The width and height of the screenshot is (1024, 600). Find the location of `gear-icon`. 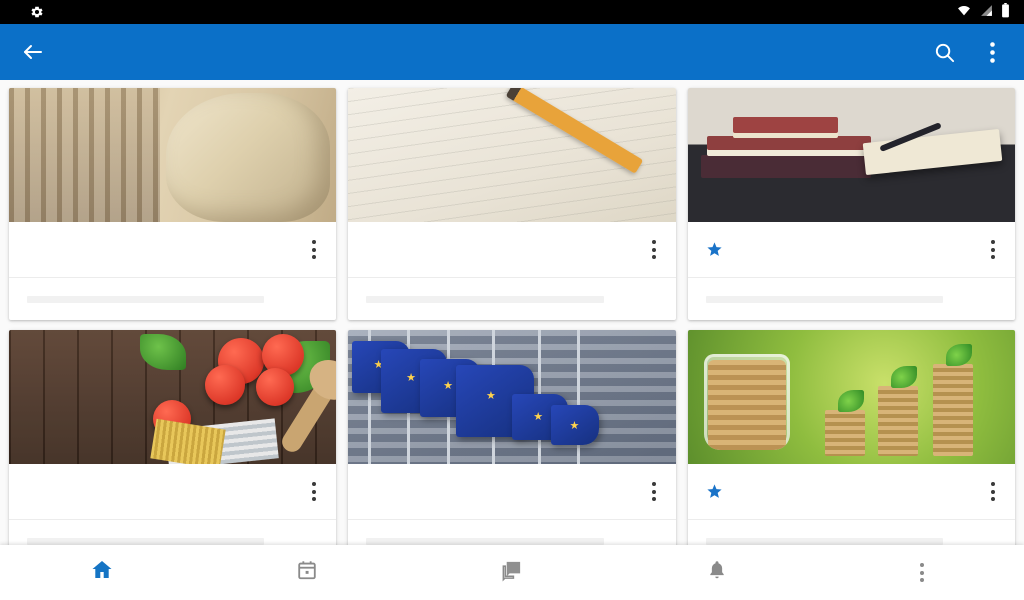

gear-icon is located at coordinates (37, 12).